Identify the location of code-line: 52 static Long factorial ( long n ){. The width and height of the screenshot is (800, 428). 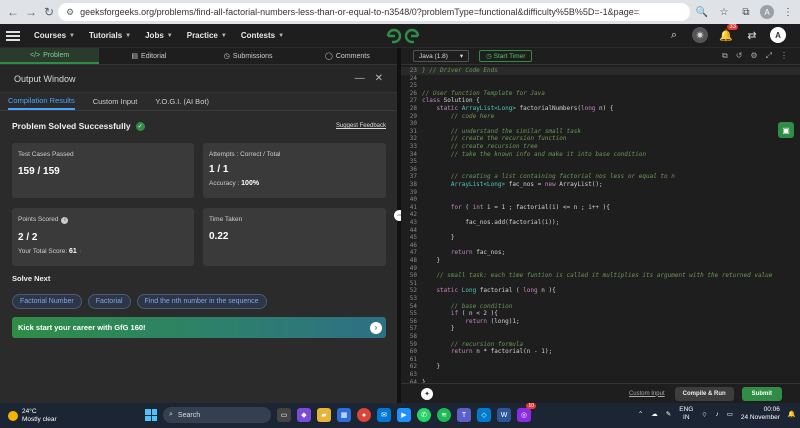
(600, 291).